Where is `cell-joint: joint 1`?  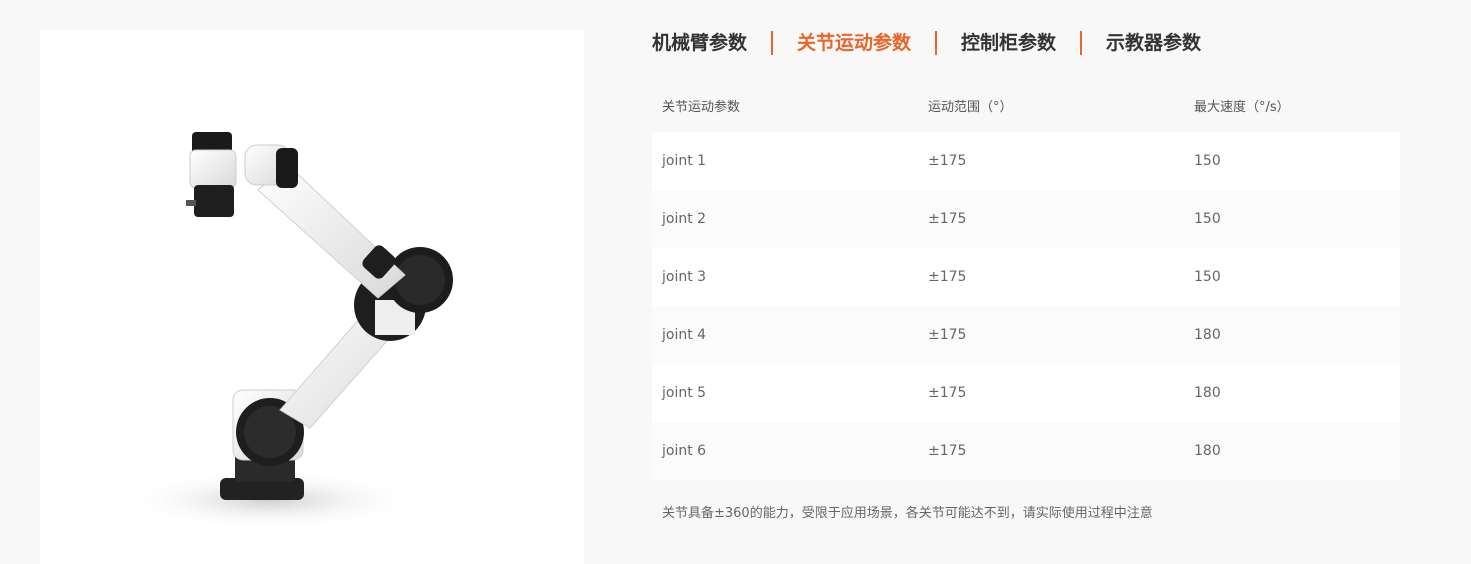 cell-joint: joint 1 is located at coordinates (684, 161).